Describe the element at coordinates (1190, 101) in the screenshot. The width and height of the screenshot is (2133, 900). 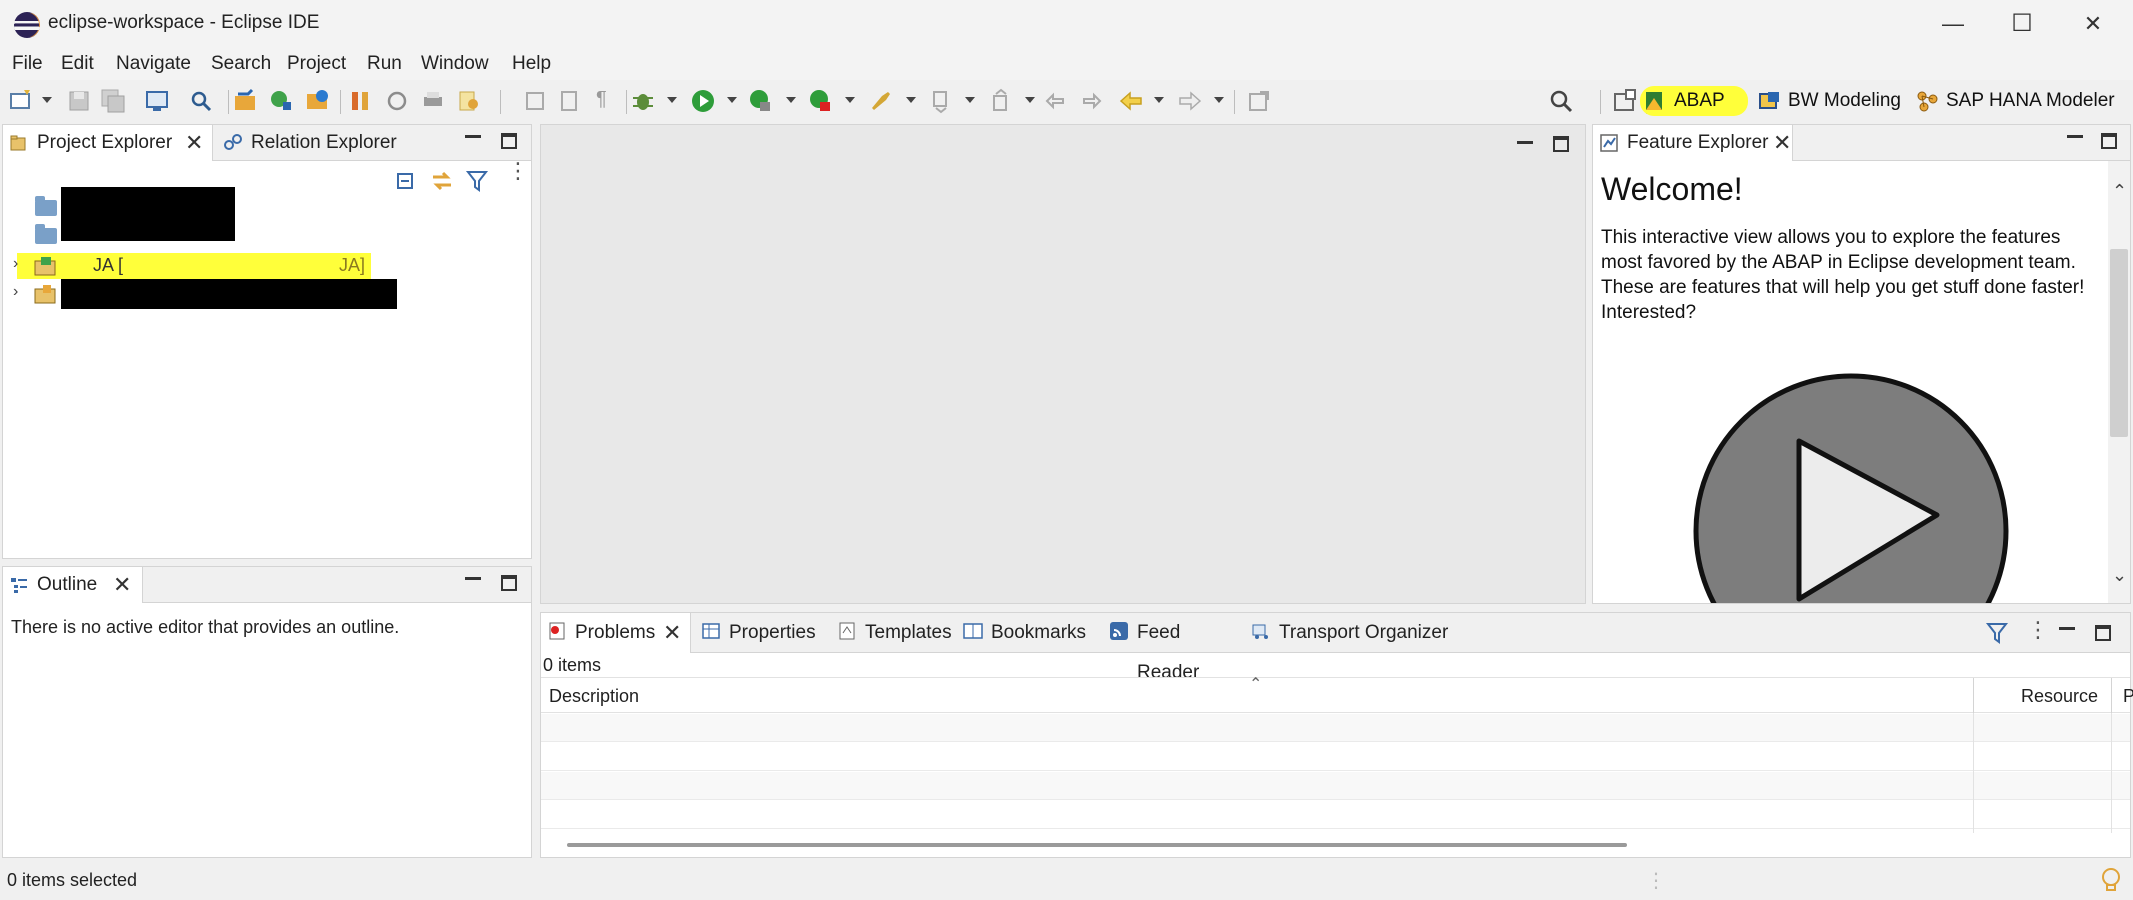
I see `forward-icon` at that location.